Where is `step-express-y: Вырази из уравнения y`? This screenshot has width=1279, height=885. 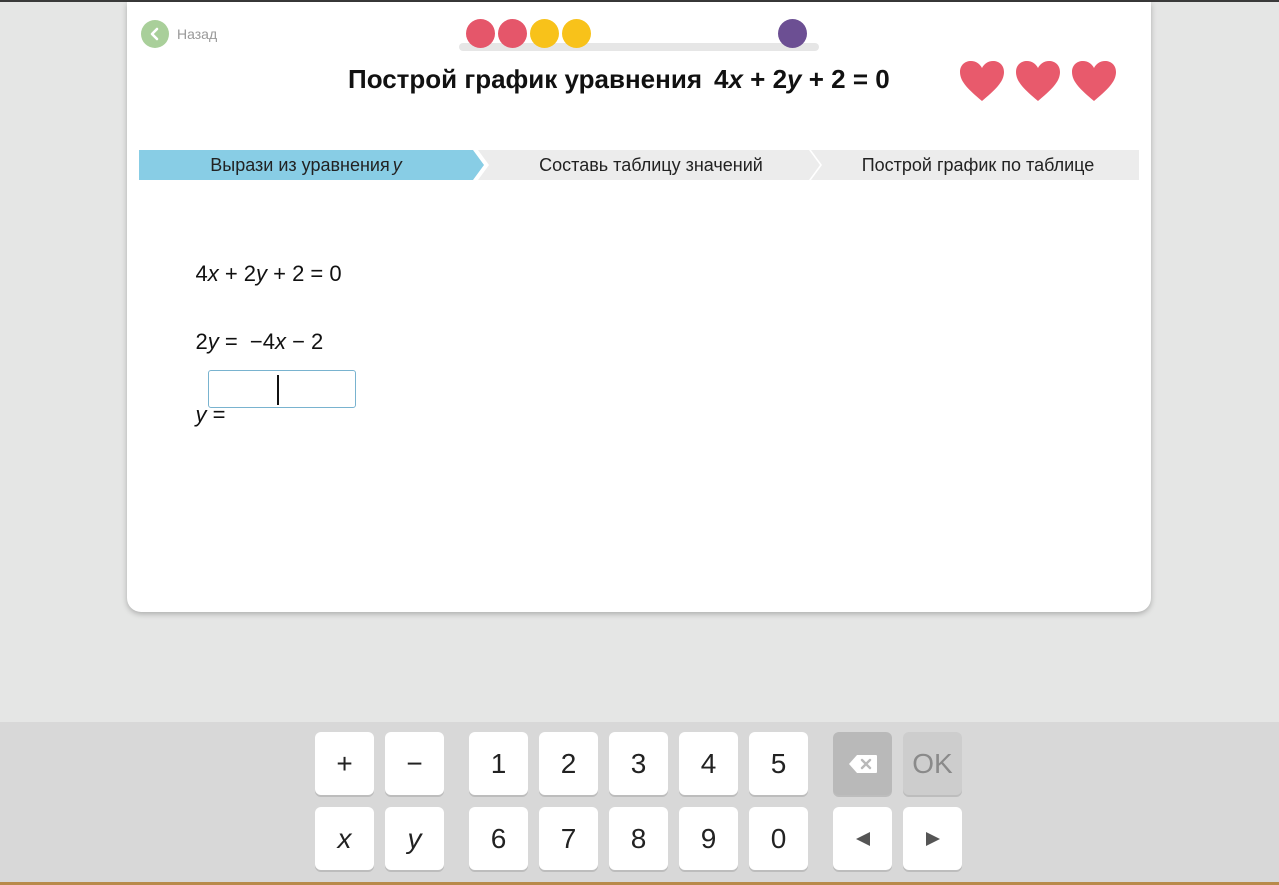 step-express-y: Вырази из уравнения y is located at coordinates (306, 165).